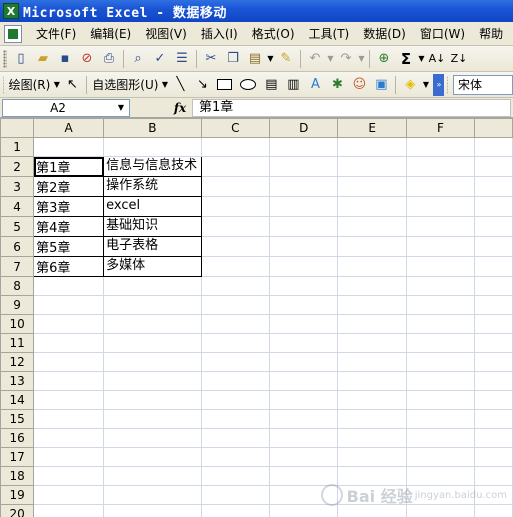 The image size is (513, 517). I want to click on workbook-icon, so click(13, 33).